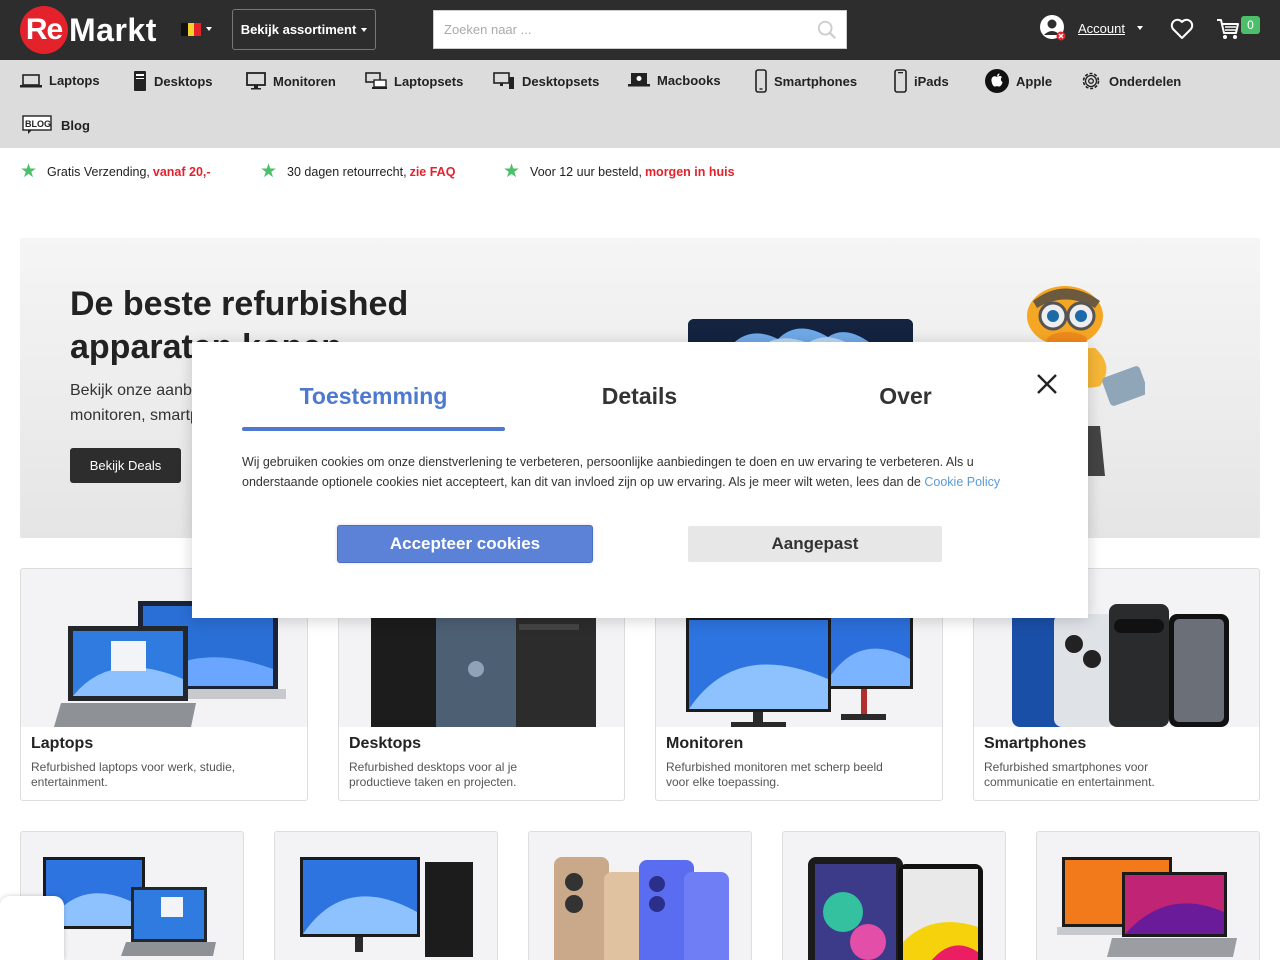  Describe the element at coordinates (135, 403) in the screenshot. I see `hero-subtitle: Bekijk onze aanbi monitoren, smartp` at that location.